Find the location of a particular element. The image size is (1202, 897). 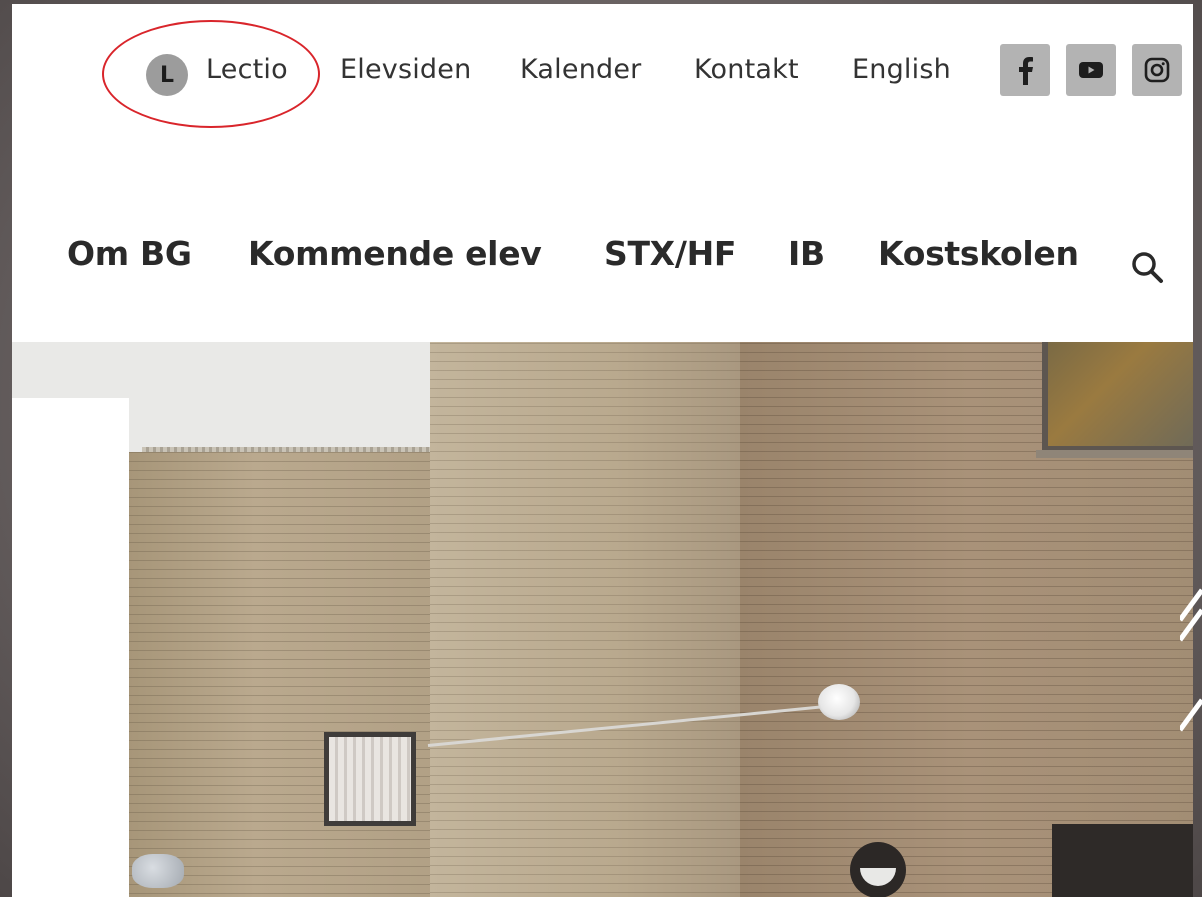

lectio-logo-icon: L is located at coordinates (167, 75).